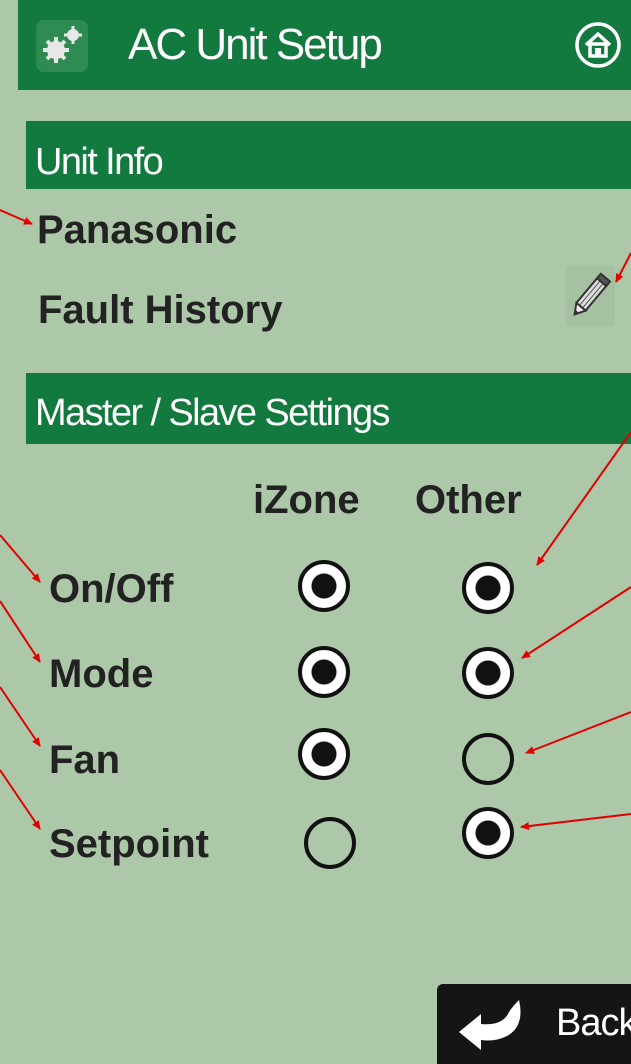 Image resolution: width=631 pixels, height=1064 pixels. What do you see at coordinates (583, 498) in the screenshot?
I see `annotation-arrow-on-off-other` at bounding box center [583, 498].